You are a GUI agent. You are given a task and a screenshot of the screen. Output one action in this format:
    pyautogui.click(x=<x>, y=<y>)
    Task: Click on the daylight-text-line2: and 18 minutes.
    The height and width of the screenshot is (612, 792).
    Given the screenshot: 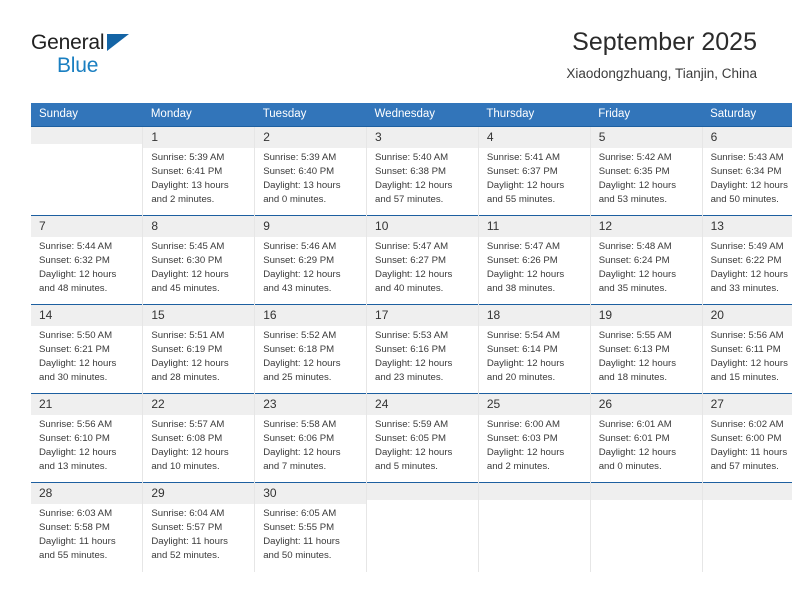 What is the action you would take?
    pyautogui.click(x=632, y=377)
    